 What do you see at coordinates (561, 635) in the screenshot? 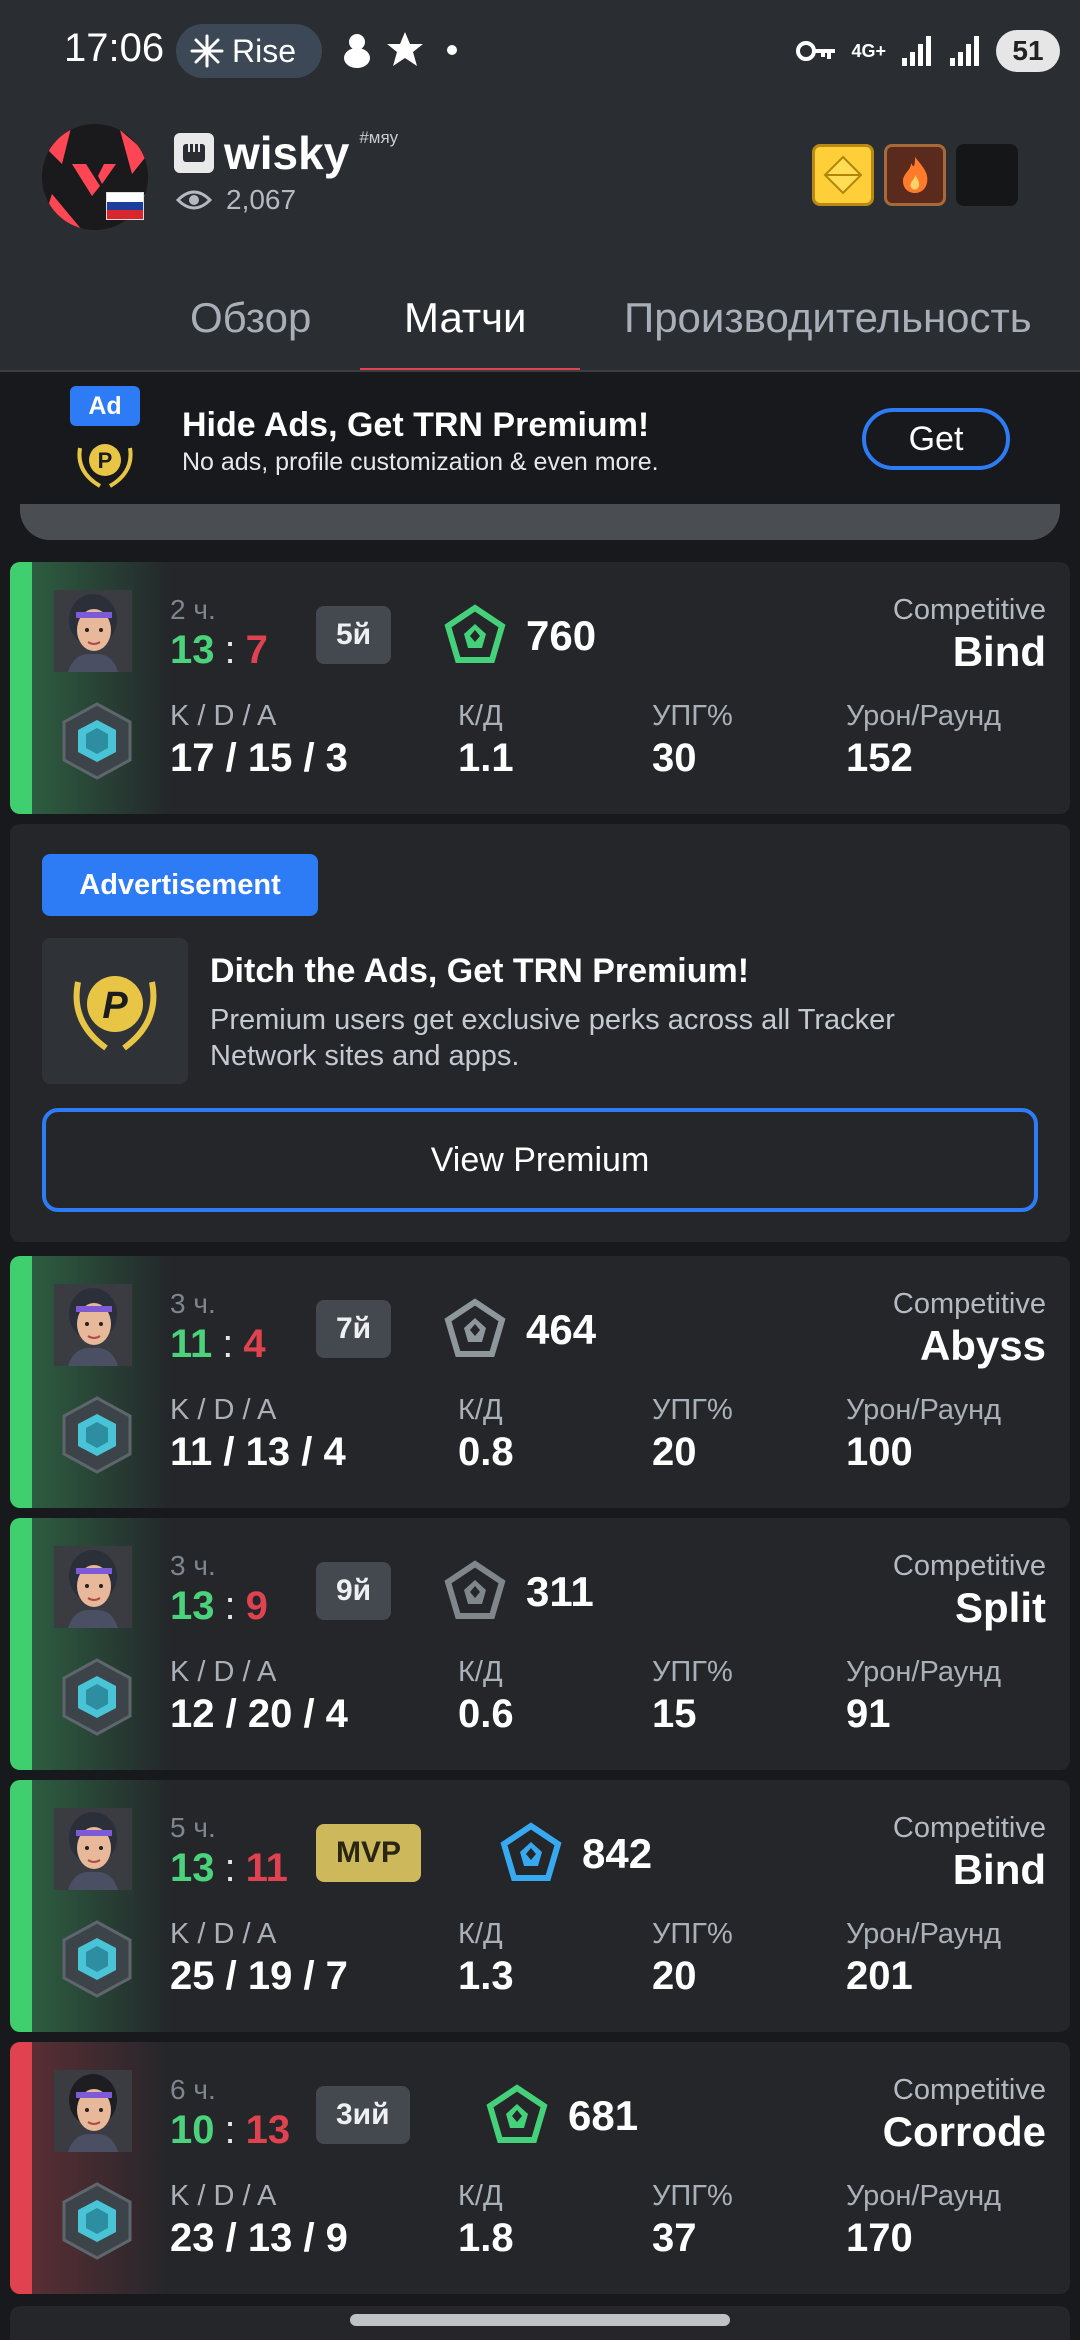
I see `rank-rating-value: 760` at bounding box center [561, 635].